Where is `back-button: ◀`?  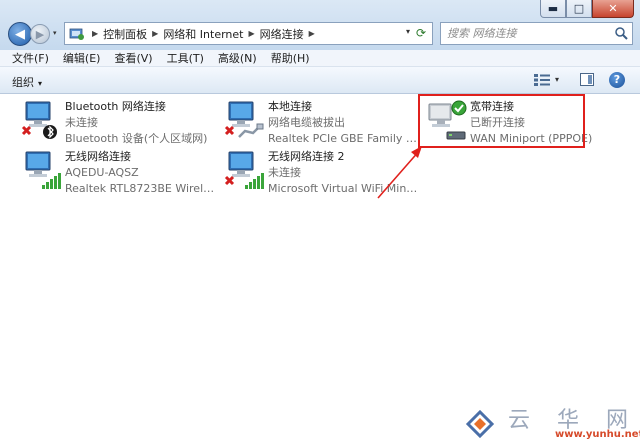
back-button: ◀ is located at coordinates (20, 34).